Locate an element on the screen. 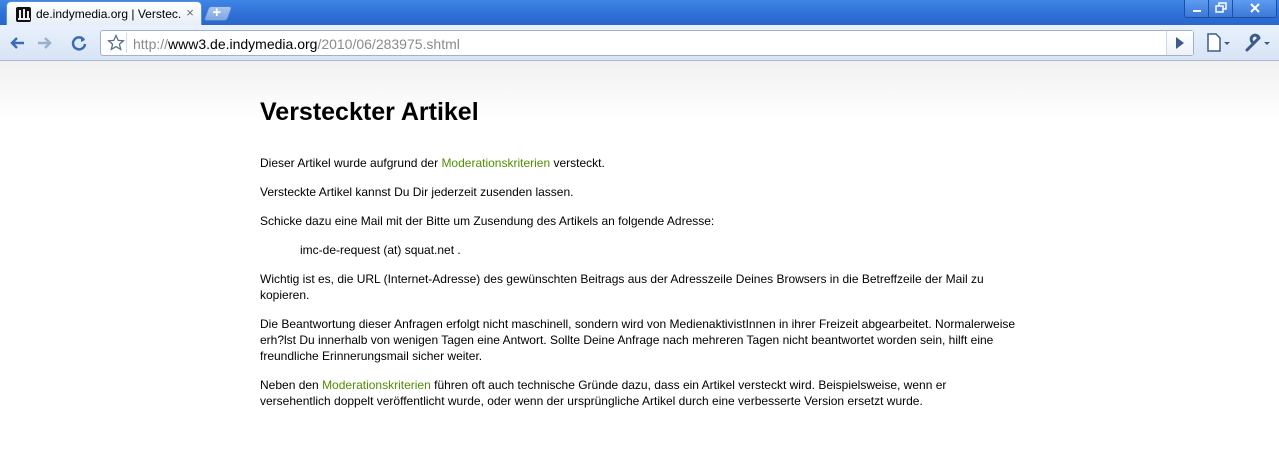  moderation-criteria-link-2: Moderationskriterien is located at coordinates (376, 385).